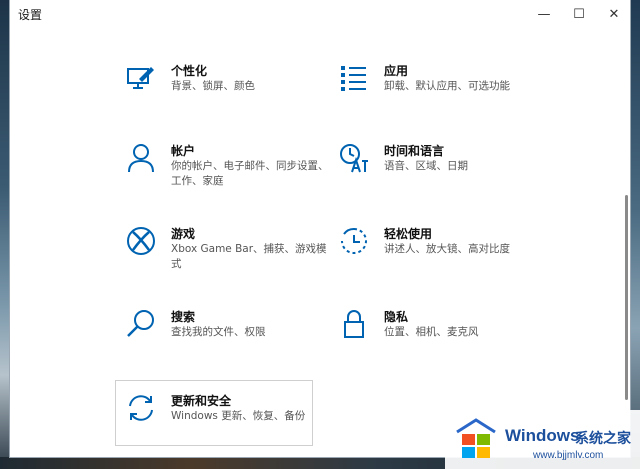  I want to click on personalization-icon, so click(140, 78).